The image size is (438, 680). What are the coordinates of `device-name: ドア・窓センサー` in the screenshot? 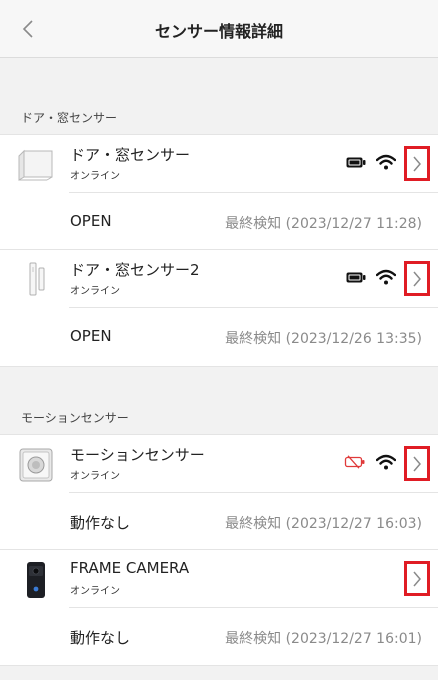 It's located at (130, 155).